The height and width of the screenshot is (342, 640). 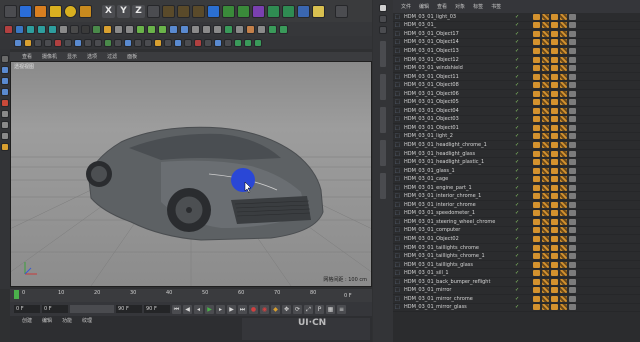 I want to click on object-name: HDM_03_01_Object08, so click(x=463, y=85).